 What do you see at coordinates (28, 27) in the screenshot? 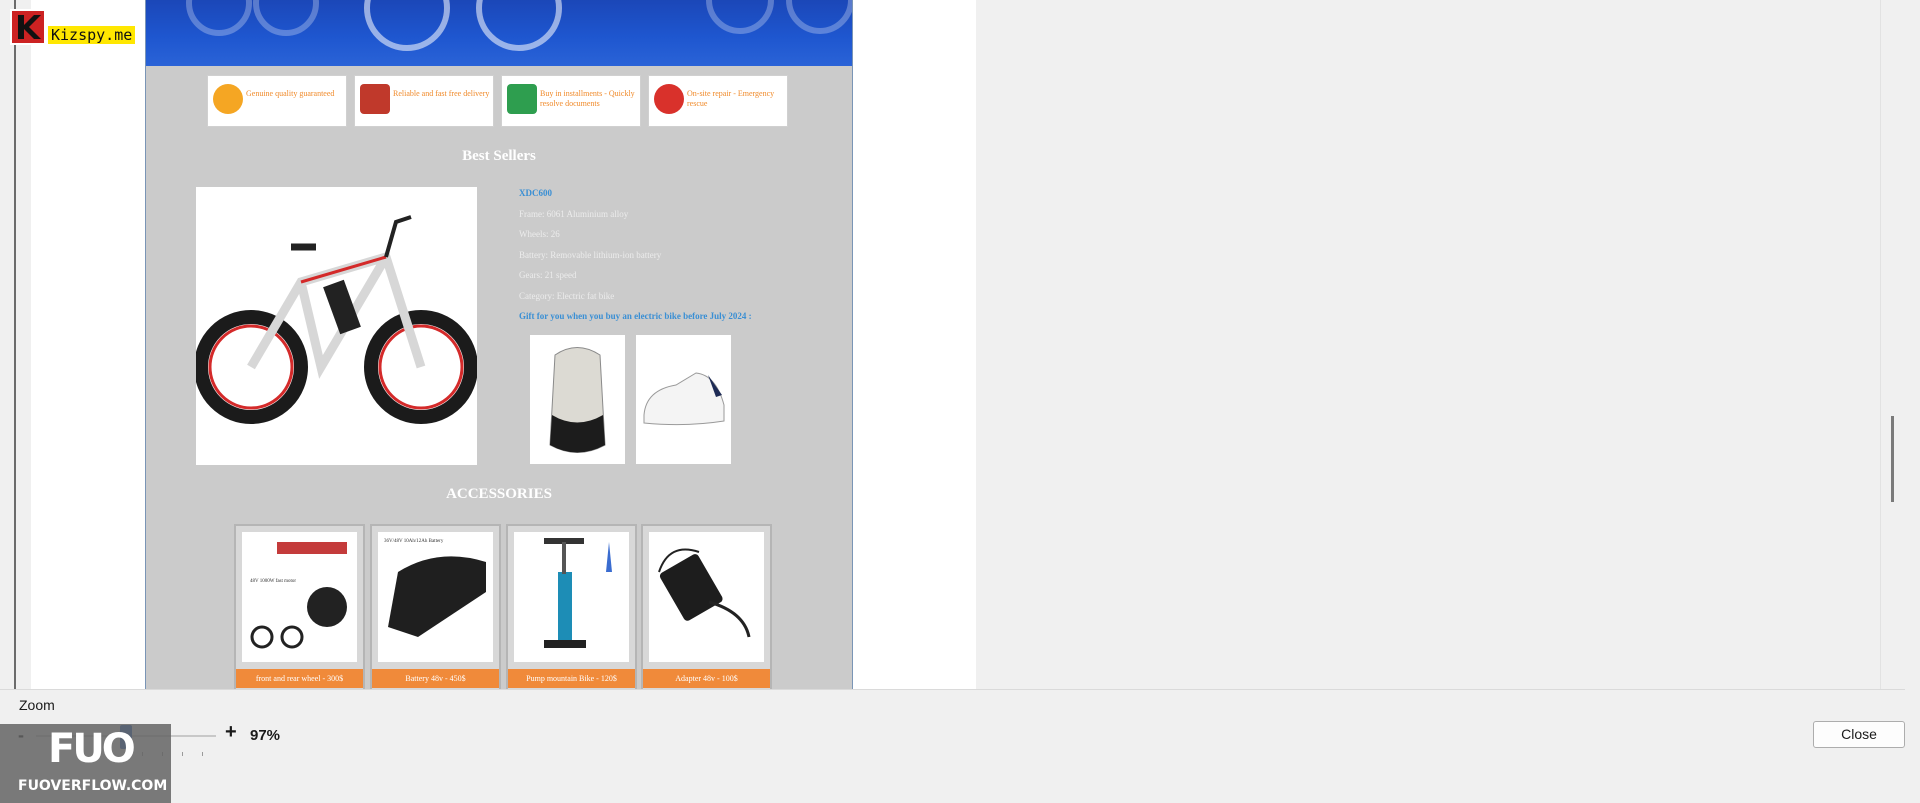
I see `kizspy-logo-icon` at bounding box center [28, 27].